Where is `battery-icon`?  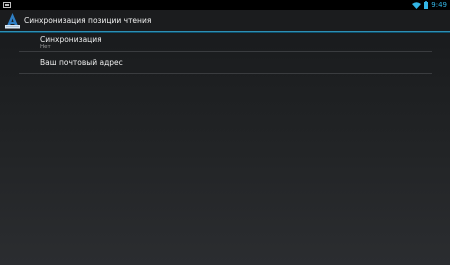 battery-icon is located at coordinates (426, 5).